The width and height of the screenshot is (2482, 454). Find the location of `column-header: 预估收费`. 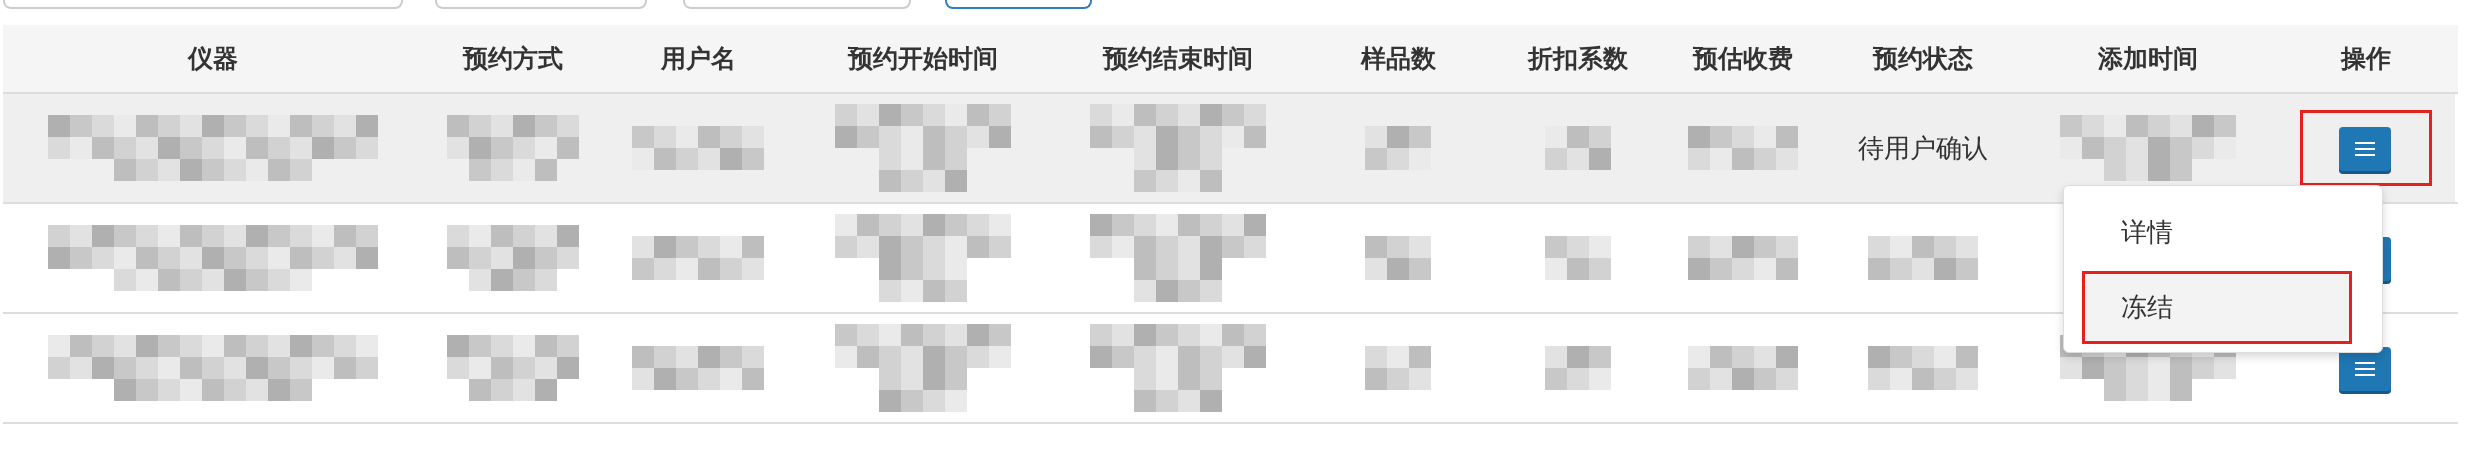

column-header: 预估收费 is located at coordinates (1743, 58).